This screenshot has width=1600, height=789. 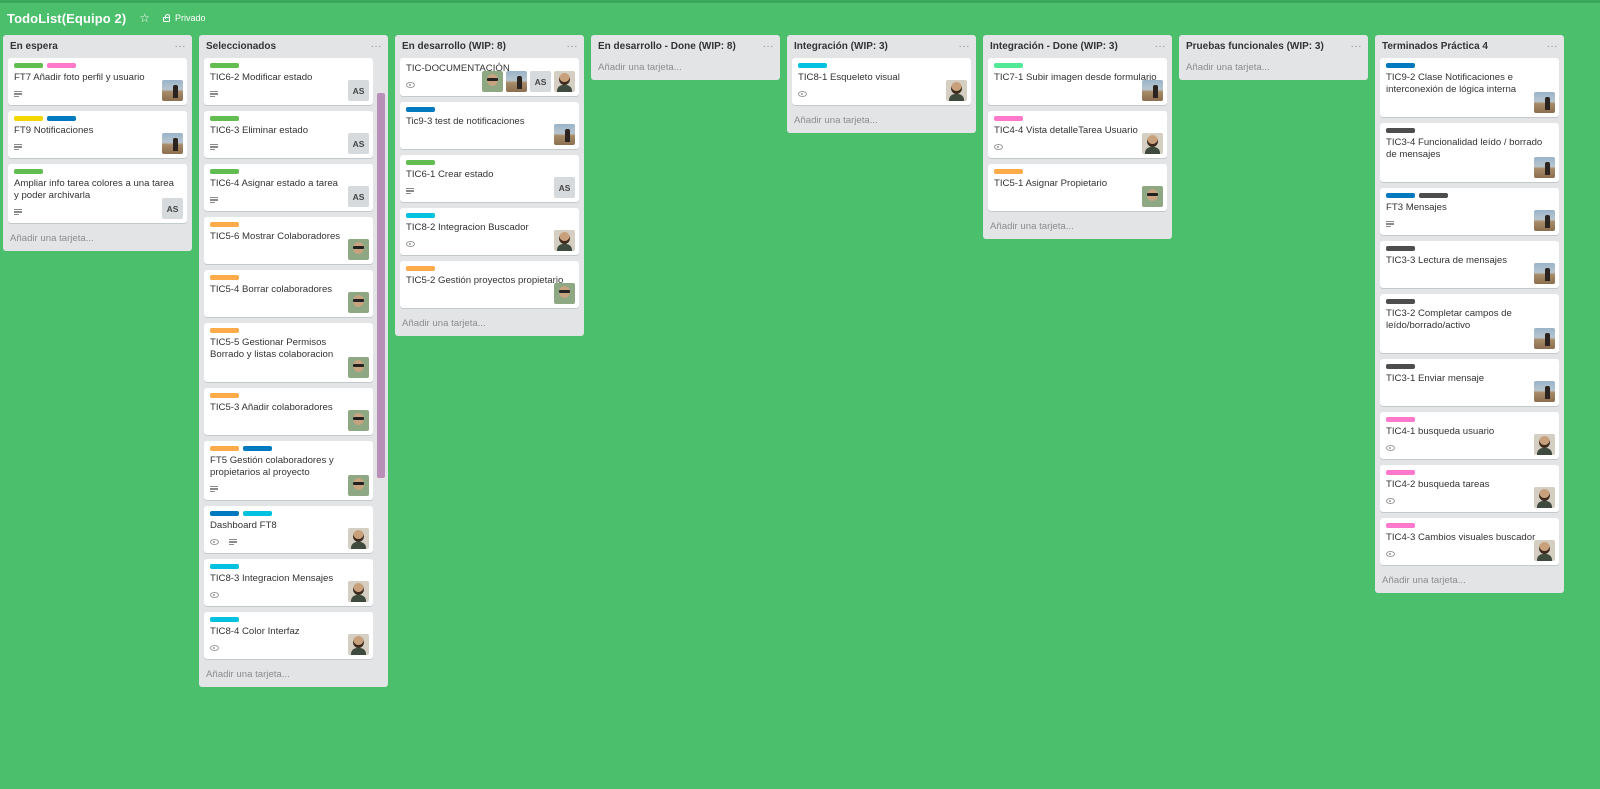 I want to click on card: TIC4-3 Cambios visuales buscador, so click(x=1469, y=541).